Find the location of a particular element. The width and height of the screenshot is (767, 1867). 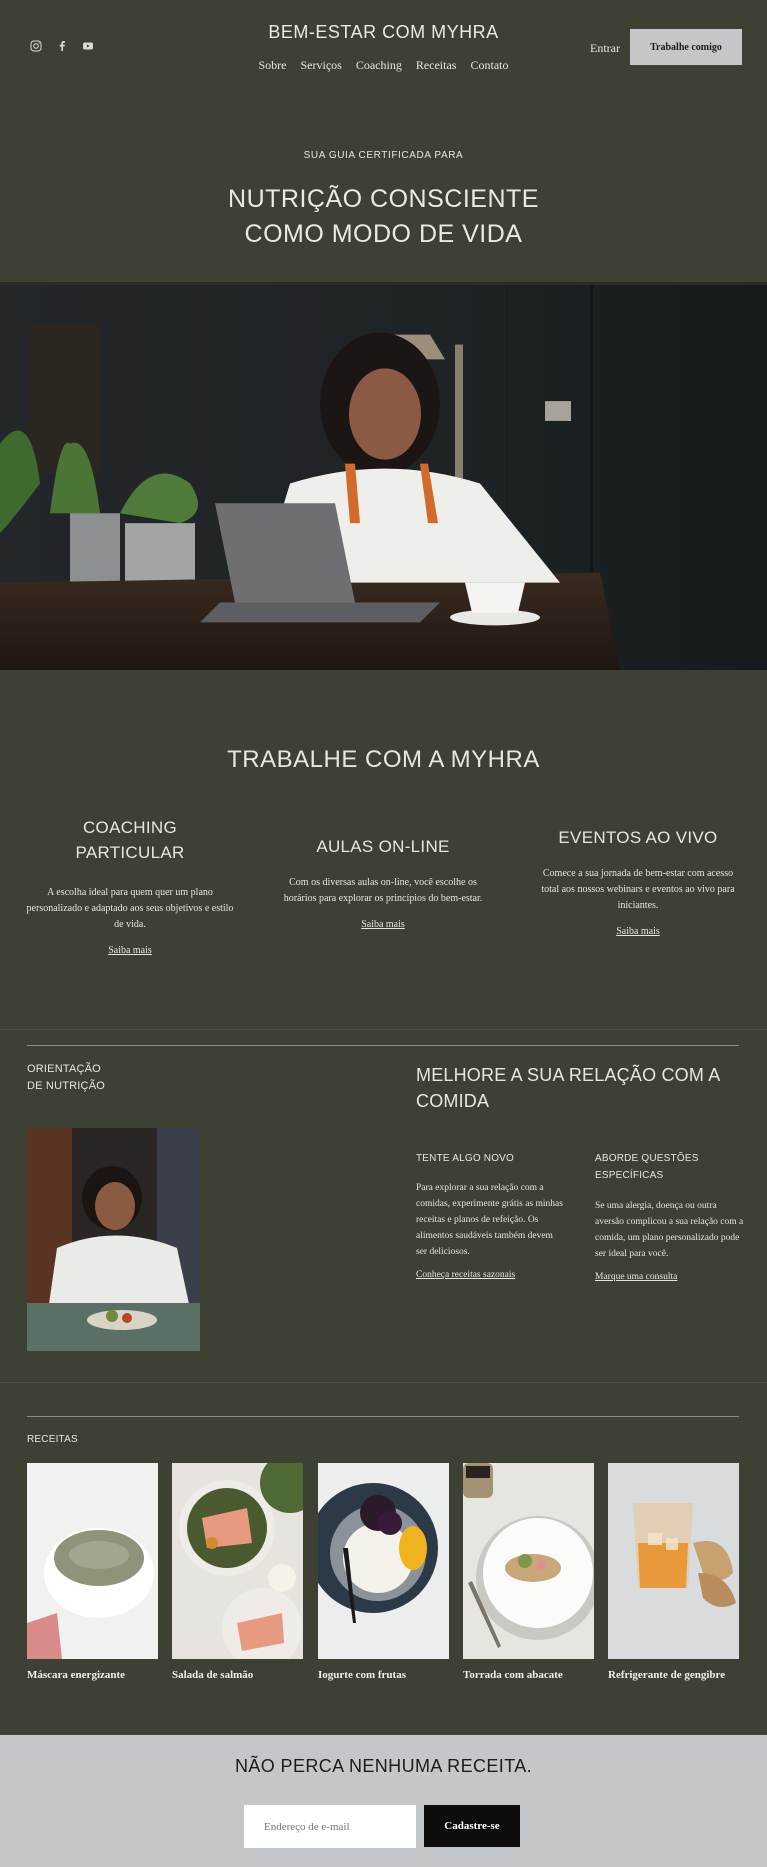

service-title: COACHING PARTICULAR is located at coordinates (130, 840).